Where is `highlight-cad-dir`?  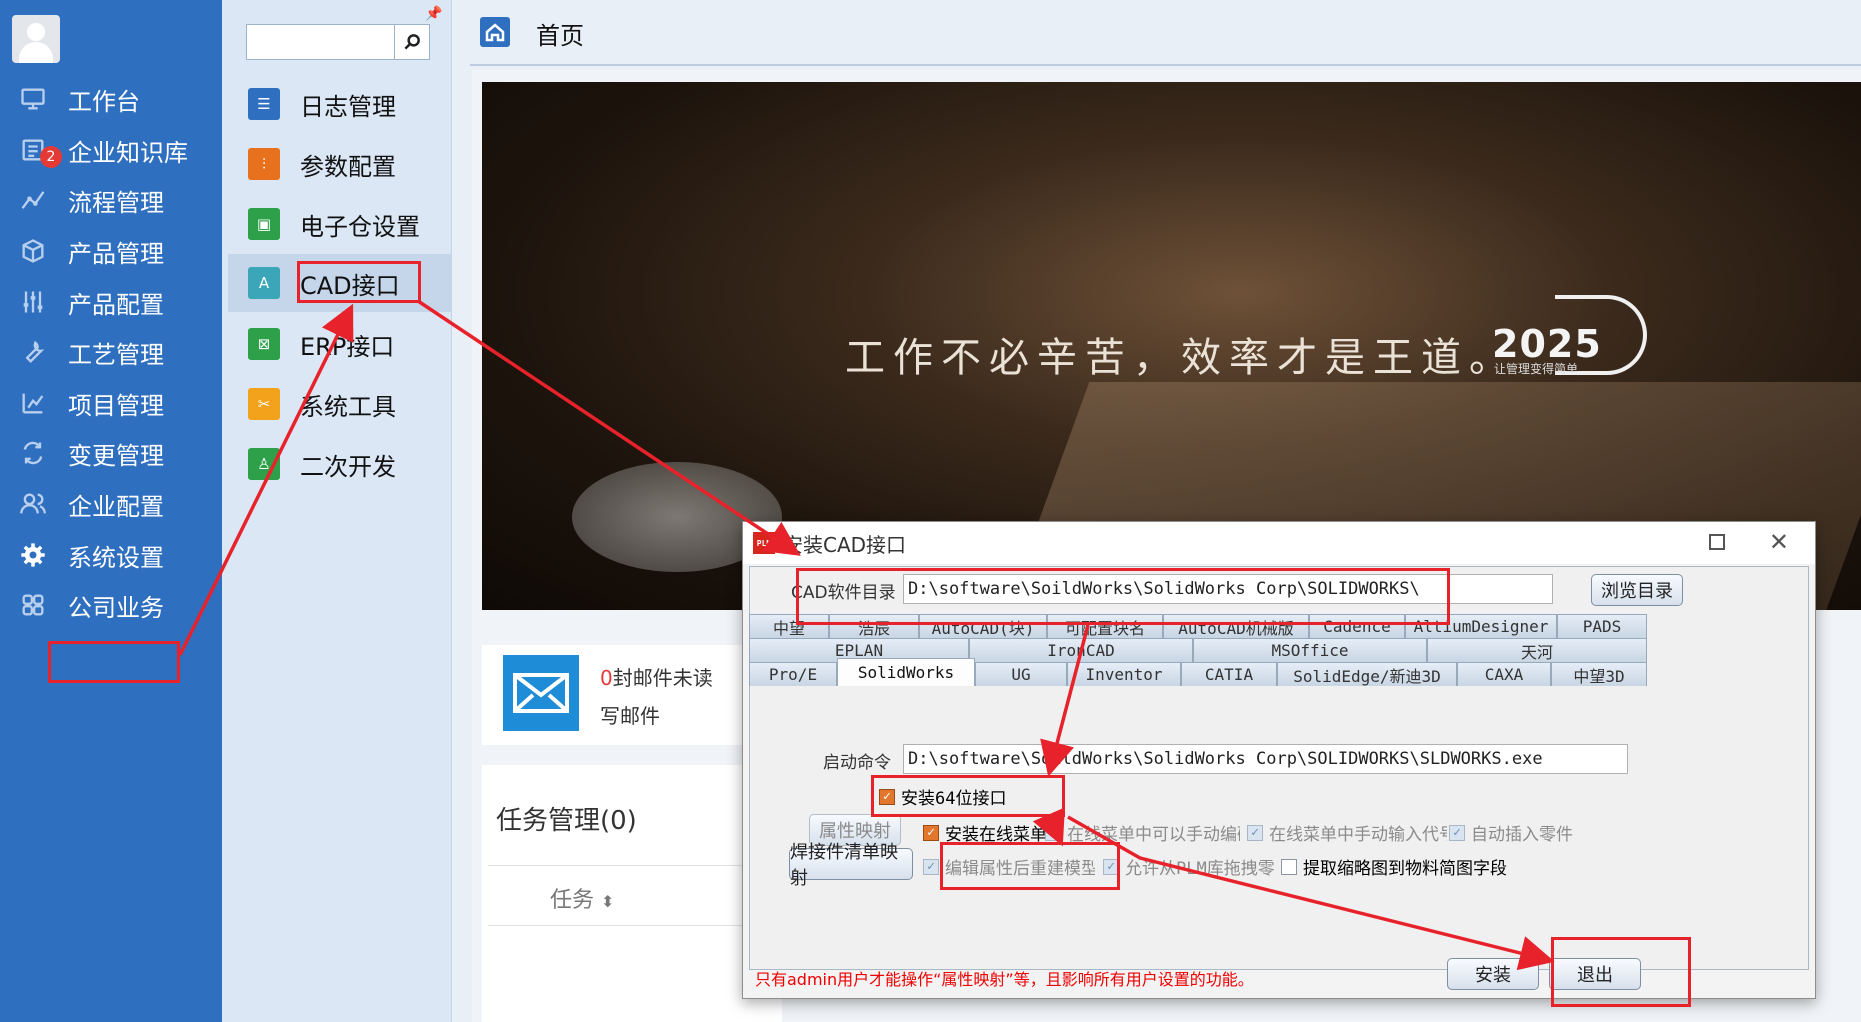 highlight-cad-dir is located at coordinates (1123, 596).